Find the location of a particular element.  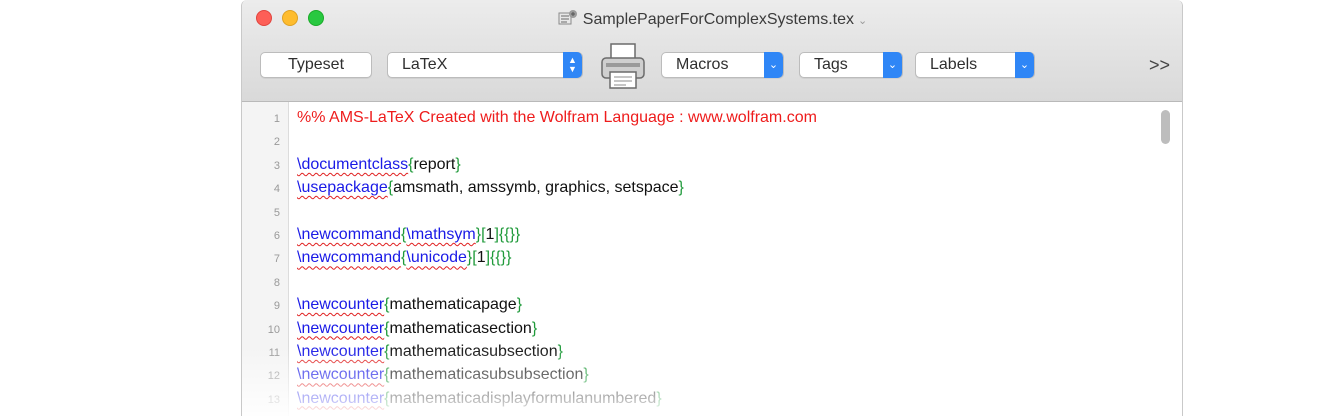

line-number: 3 is located at coordinates (276, 165).